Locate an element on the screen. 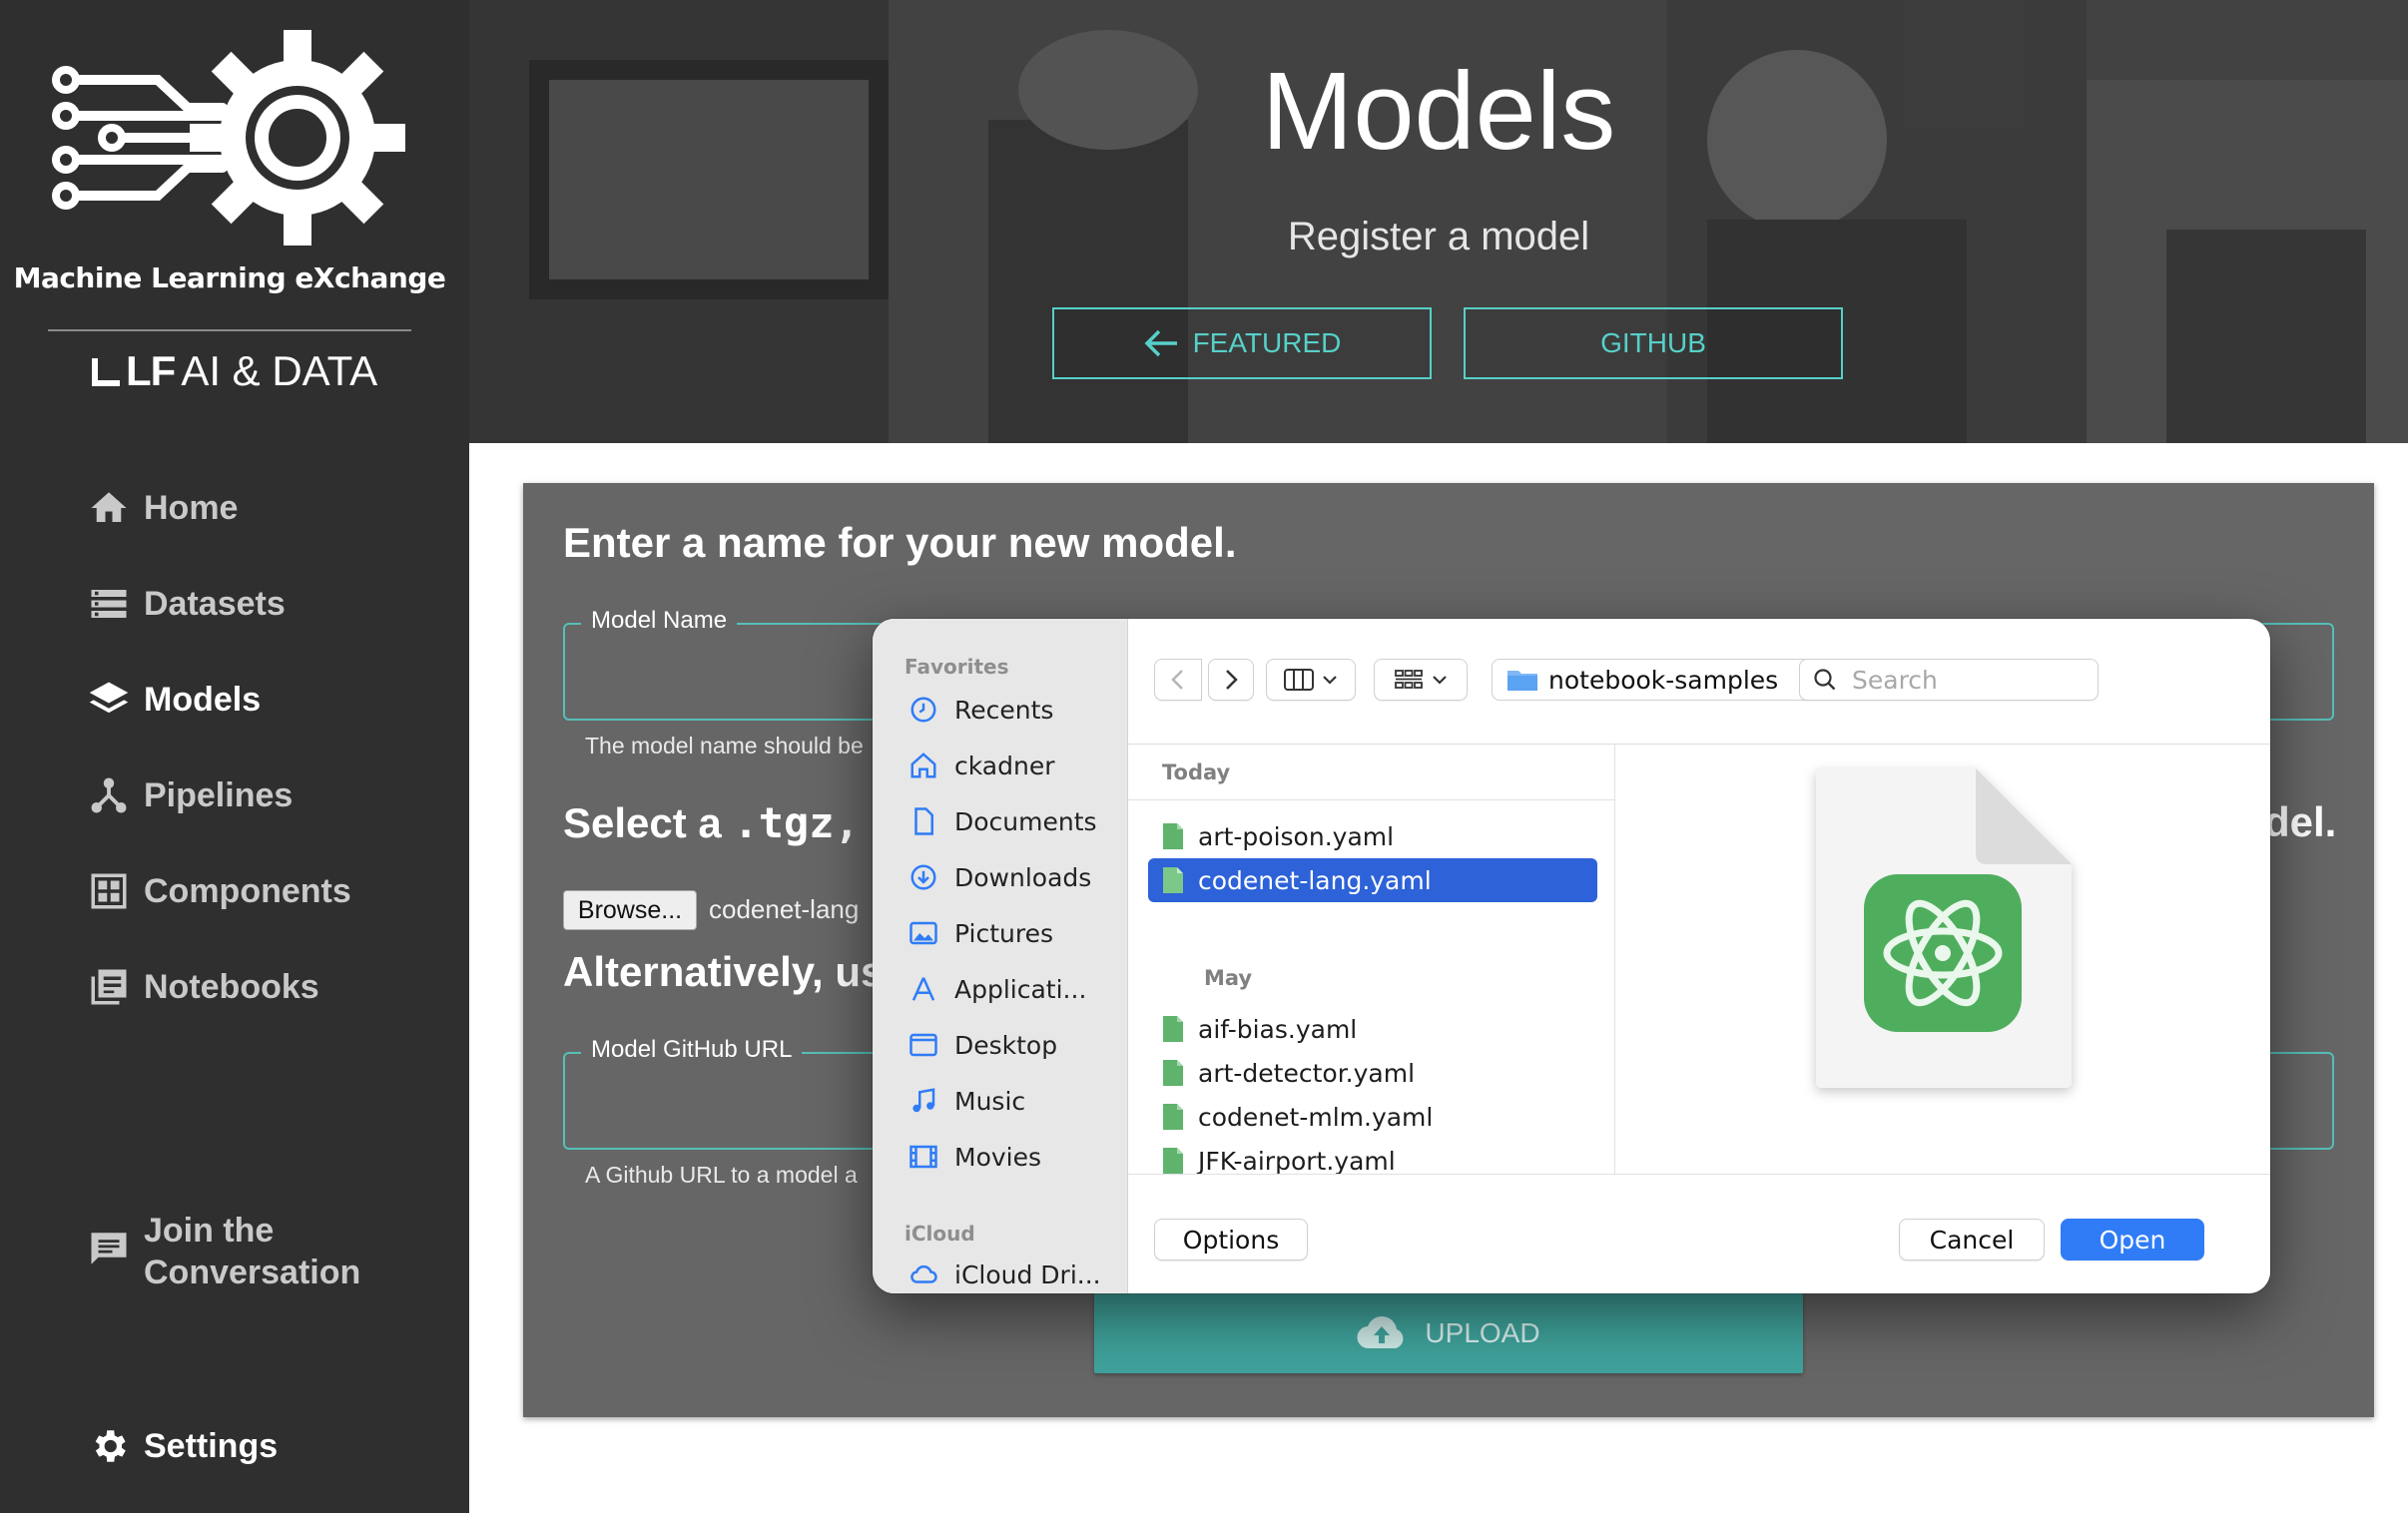  file-name: JFK-airport.yaml is located at coordinates (1297, 1161).